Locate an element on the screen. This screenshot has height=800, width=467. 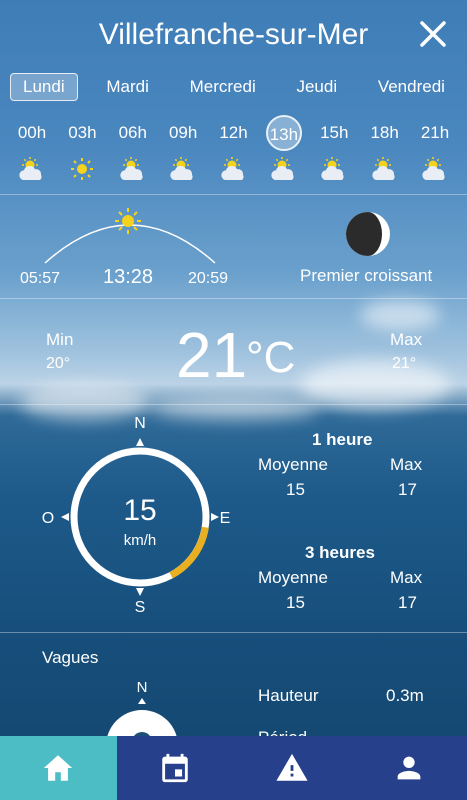
hour-slot: 15h is located at coordinates (334, 148).